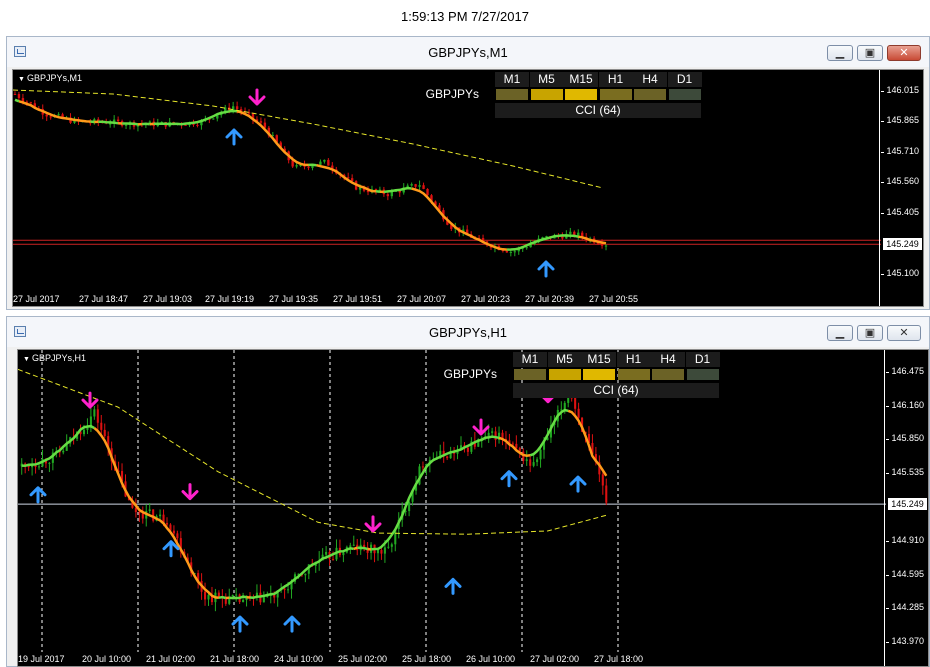 This screenshot has height=667, width=930. I want to click on time-label: 27 Jul 20:23, so click(486, 299).